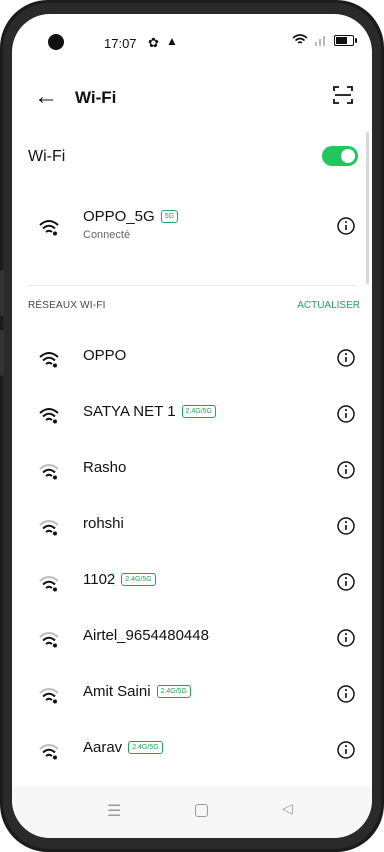 This screenshot has width=384, height=852. What do you see at coordinates (2, 353) in the screenshot?
I see `volume-down-button` at bounding box center [2, 353].